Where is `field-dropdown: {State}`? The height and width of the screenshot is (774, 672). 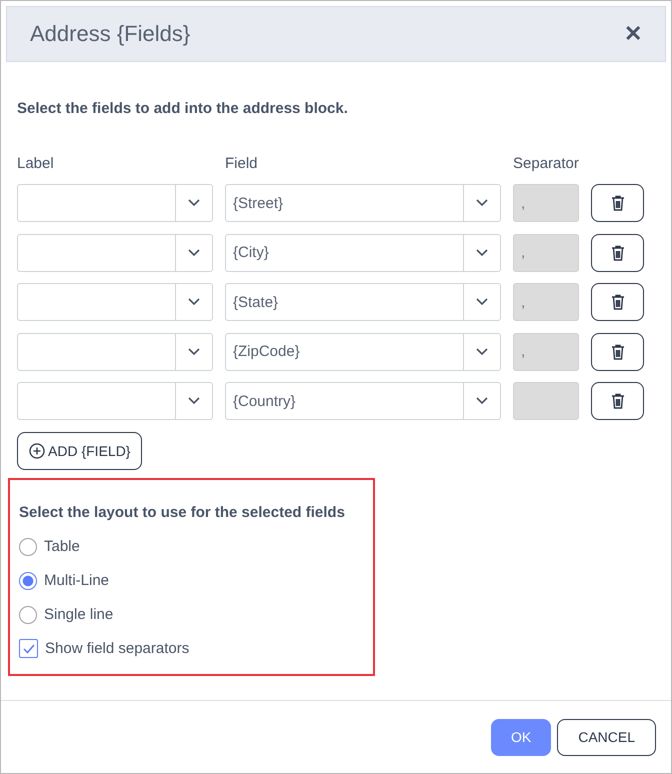
field-dropdown: {State} is located at coordinates (363, 302).